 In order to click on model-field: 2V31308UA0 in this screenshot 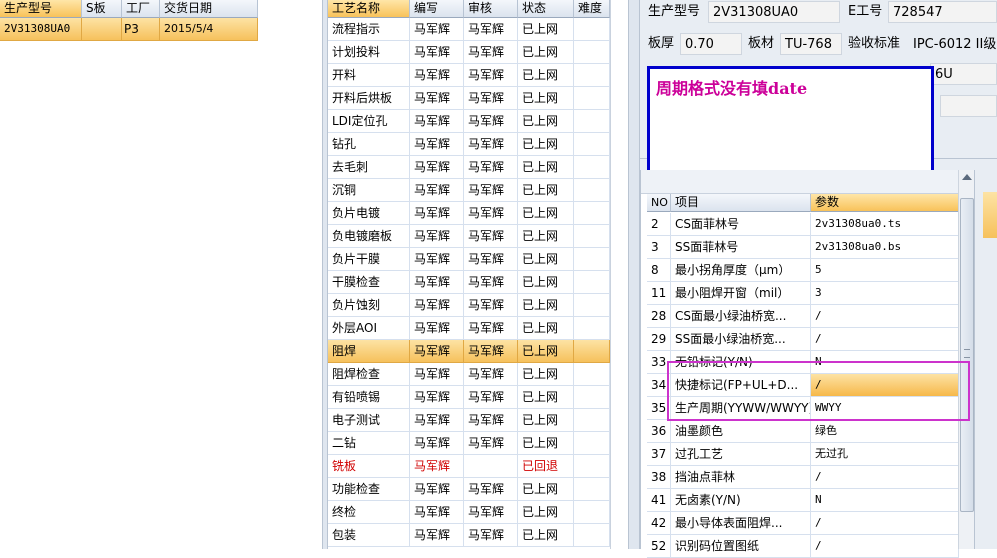, I will do `click(774, 12)`.